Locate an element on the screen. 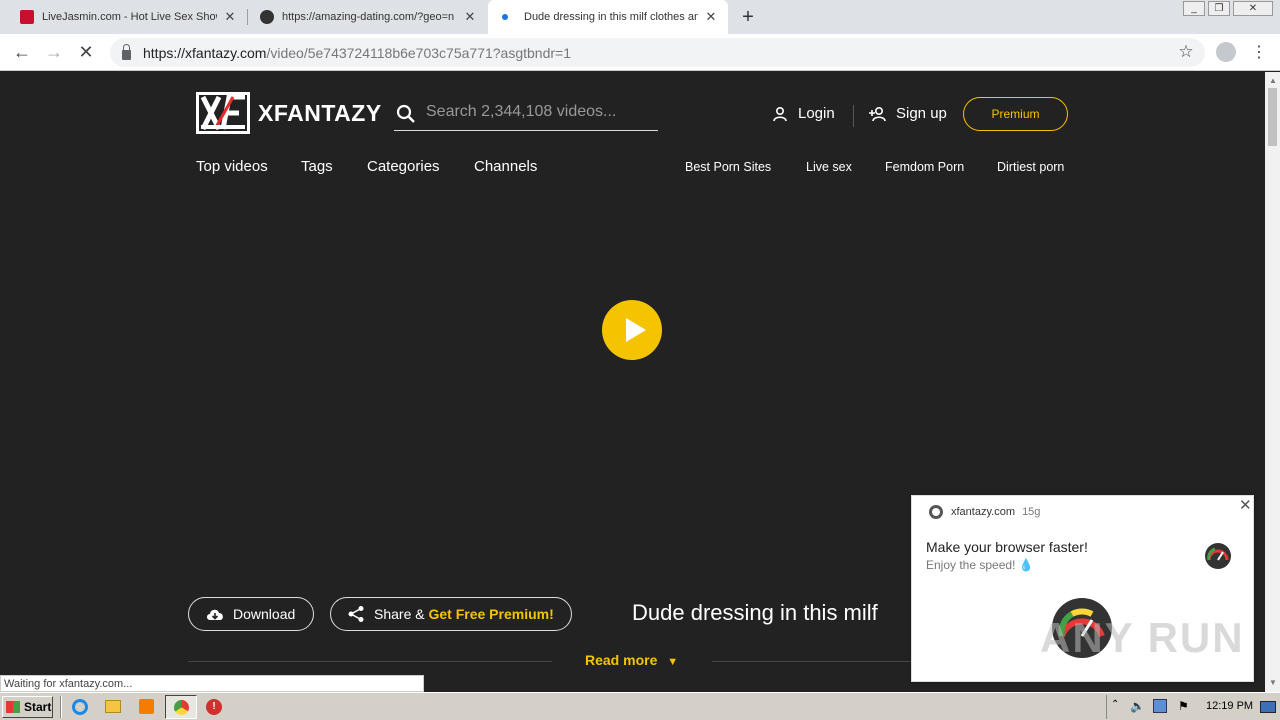  notification-age: 15g is located at coordinates (1031, 512).